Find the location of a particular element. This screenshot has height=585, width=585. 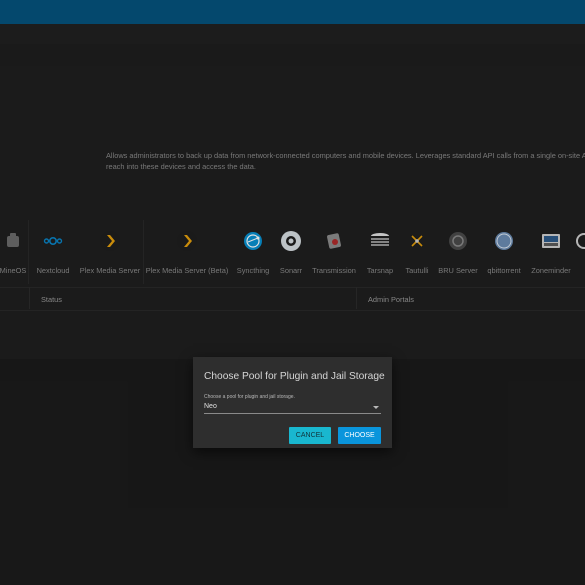

choose-button: CHOOSE is located at coordinates (359, 435).